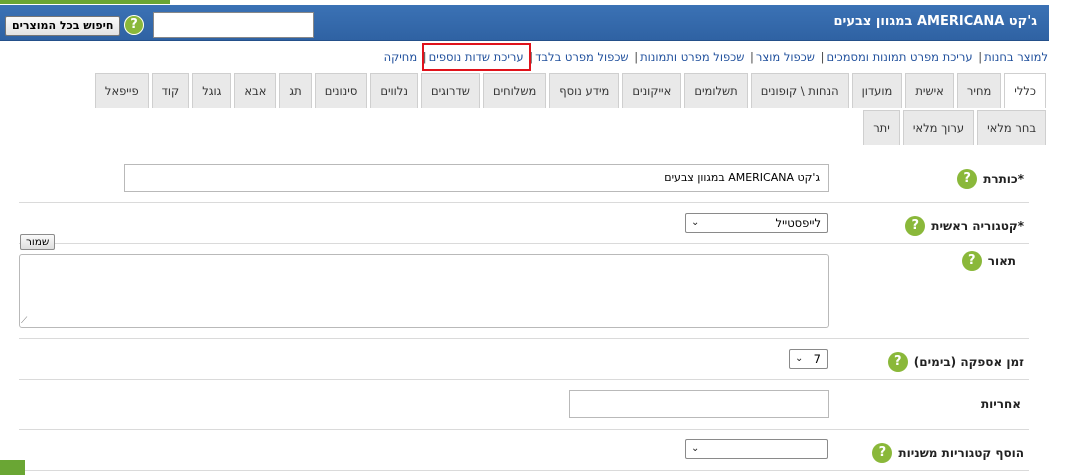 The width and height of the screenshot is (1066, 475). Describe the element at coordinates (401, 57) in the screenshot. I see `link-delete: מחיקה` at that location.